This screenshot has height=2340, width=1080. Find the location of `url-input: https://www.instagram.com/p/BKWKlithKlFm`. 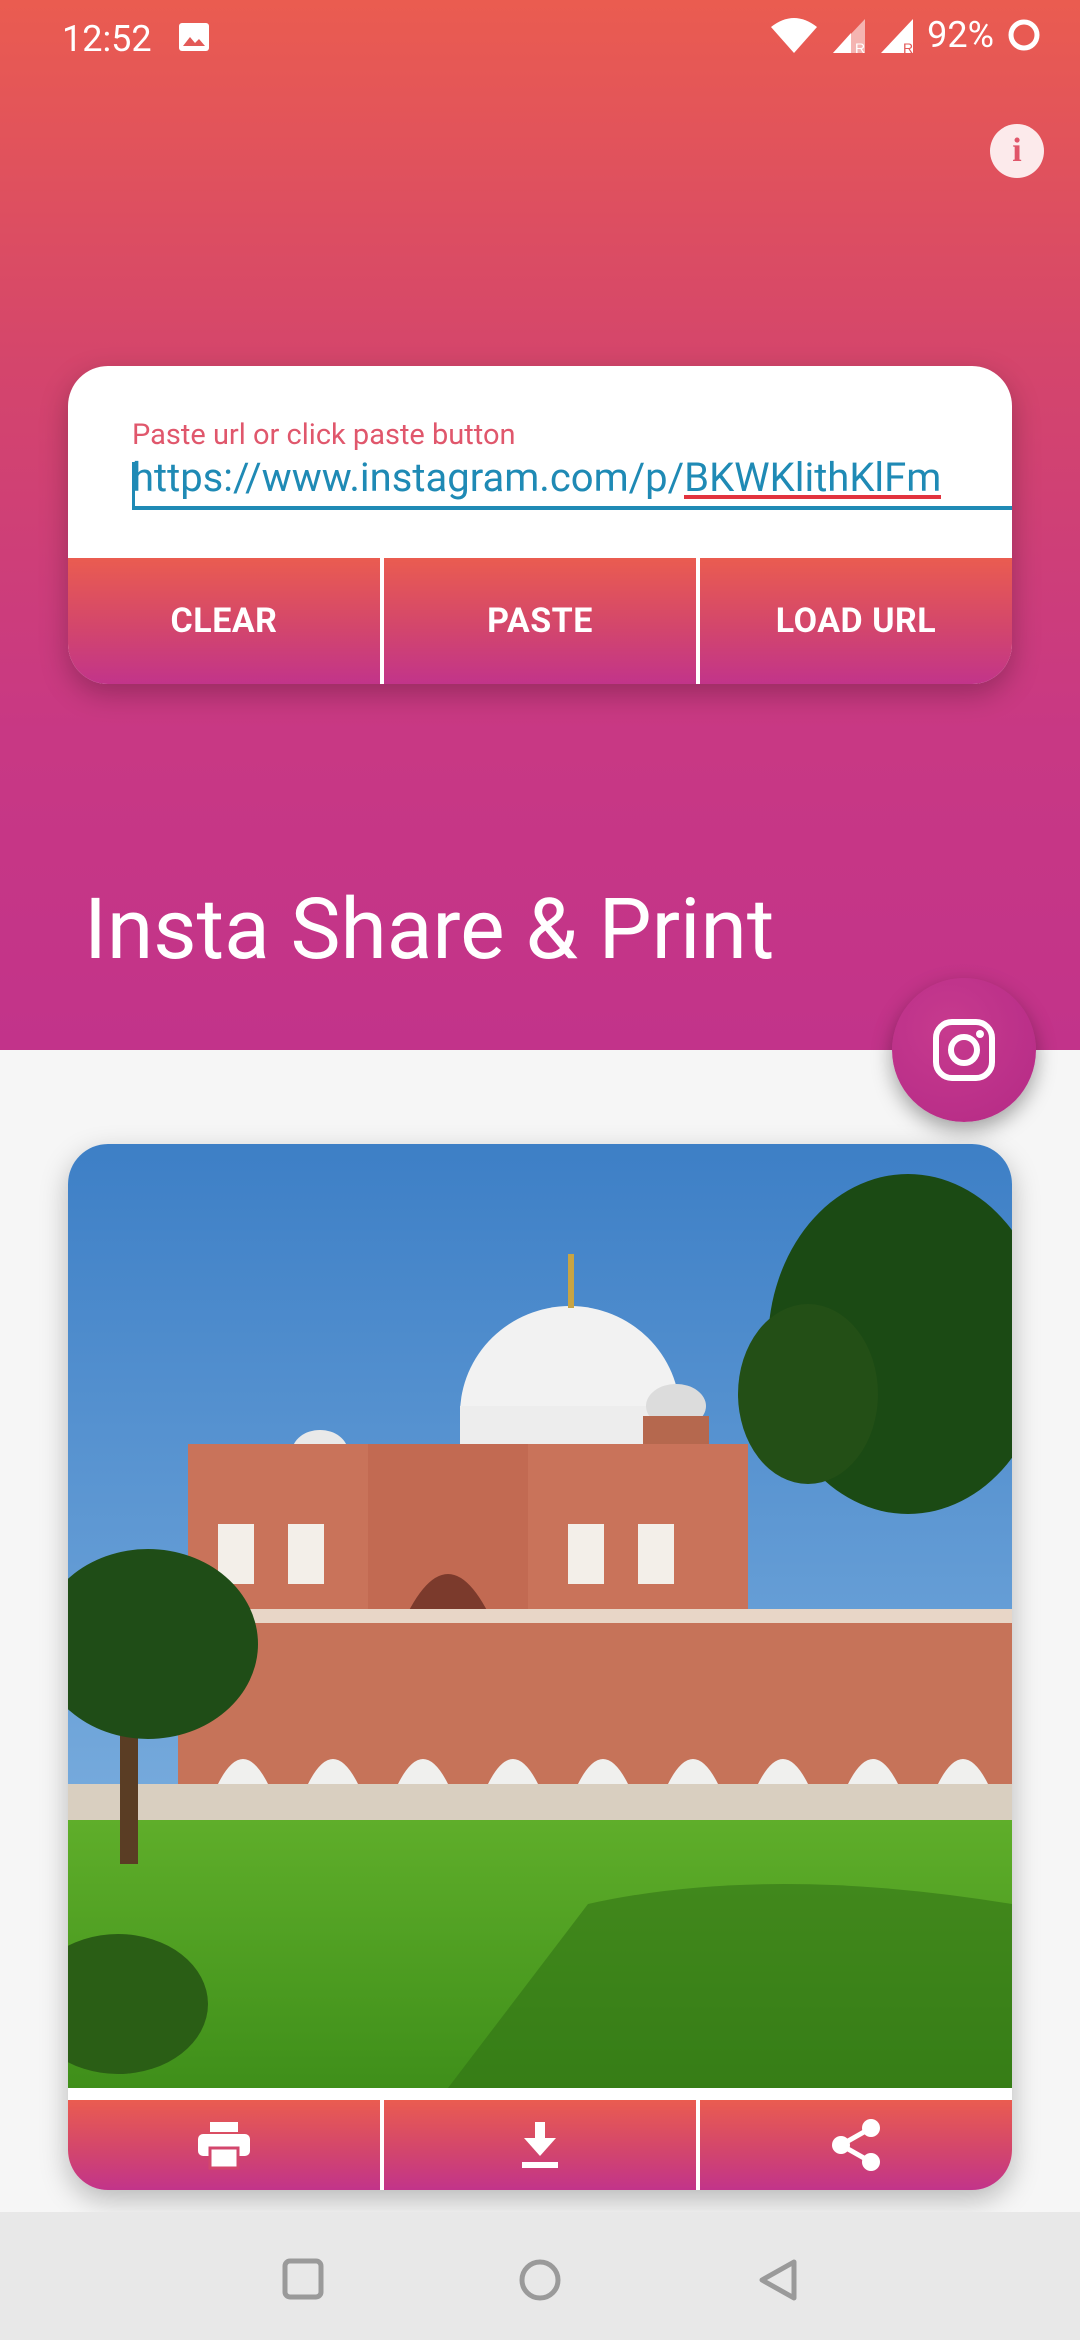

url-input: https://www.instagram.com/p/BKWKlithKlFm is located at coordinates (572, 482).